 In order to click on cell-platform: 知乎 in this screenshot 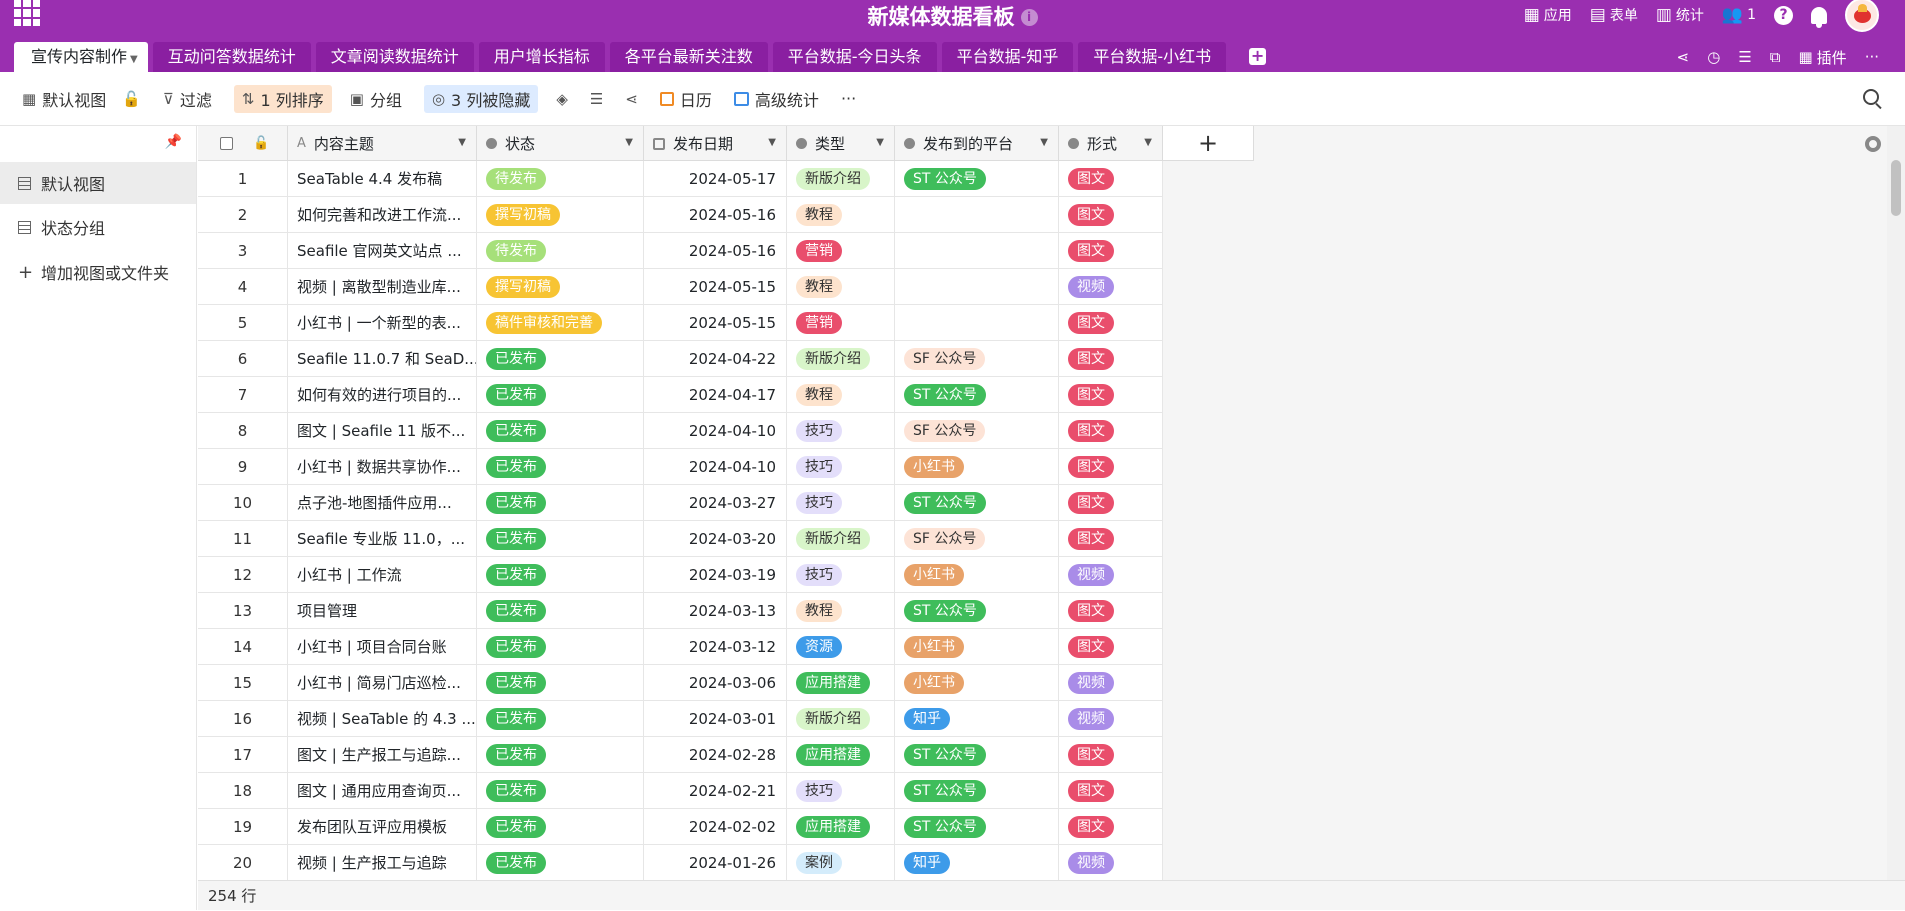, I will do `click(977, 718)`.